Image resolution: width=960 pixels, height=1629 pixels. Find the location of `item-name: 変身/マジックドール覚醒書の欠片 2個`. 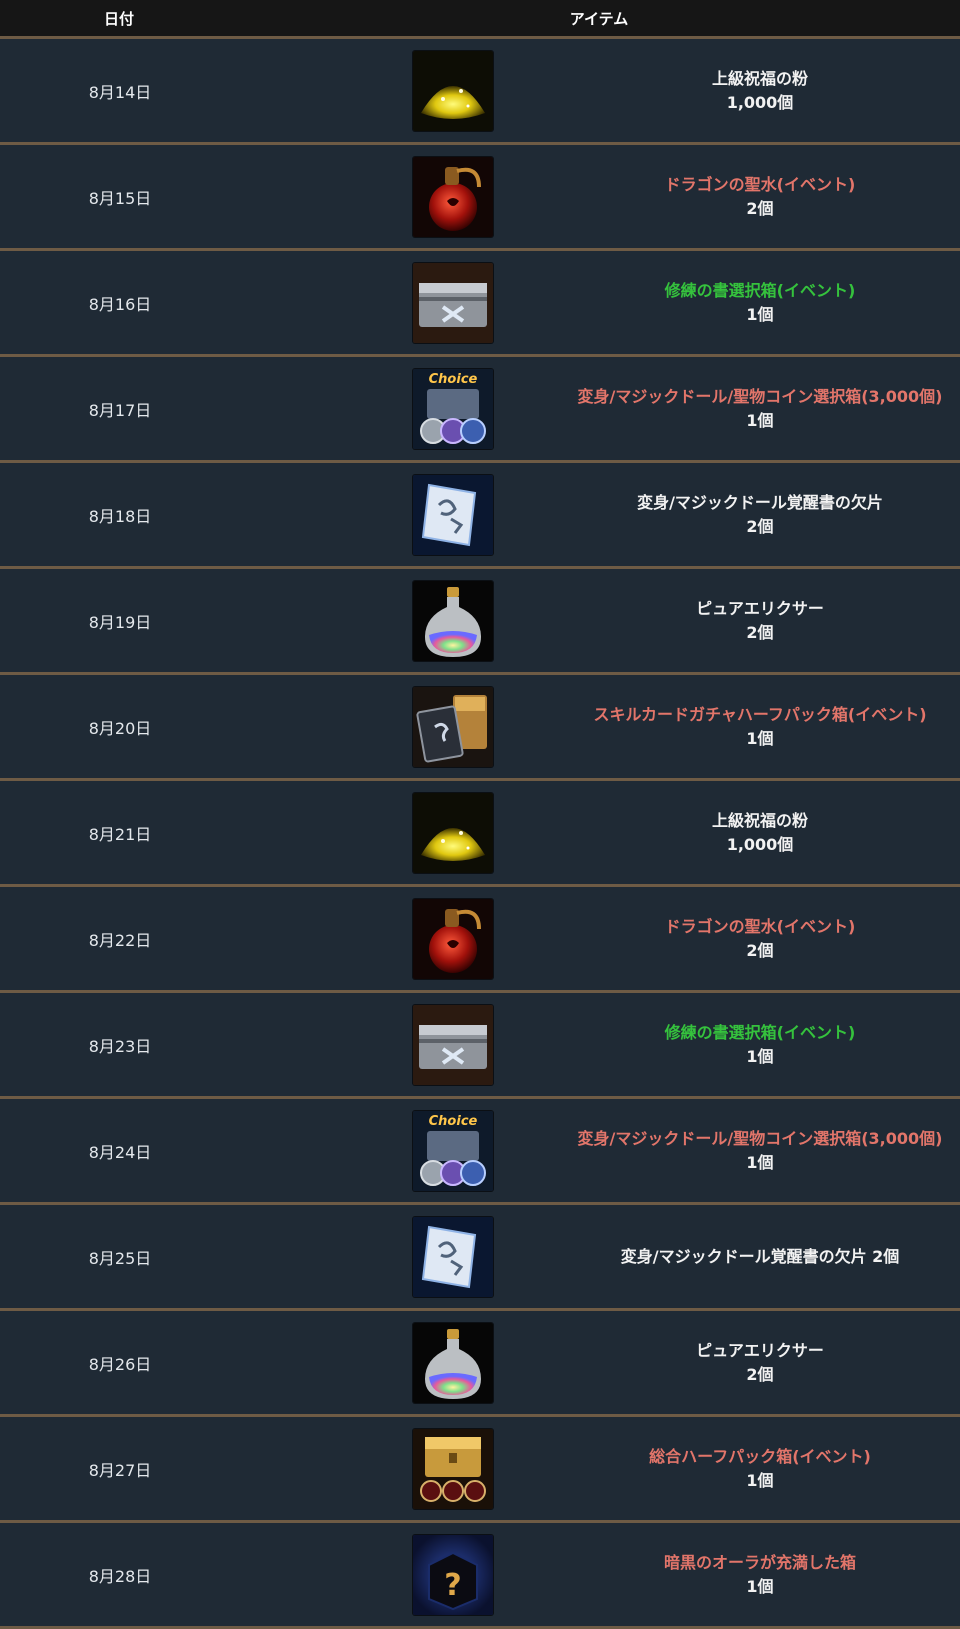

item-name: 変身/マジックドール覚醒書の欠片 2個 is located at coordinates (760, 1256).